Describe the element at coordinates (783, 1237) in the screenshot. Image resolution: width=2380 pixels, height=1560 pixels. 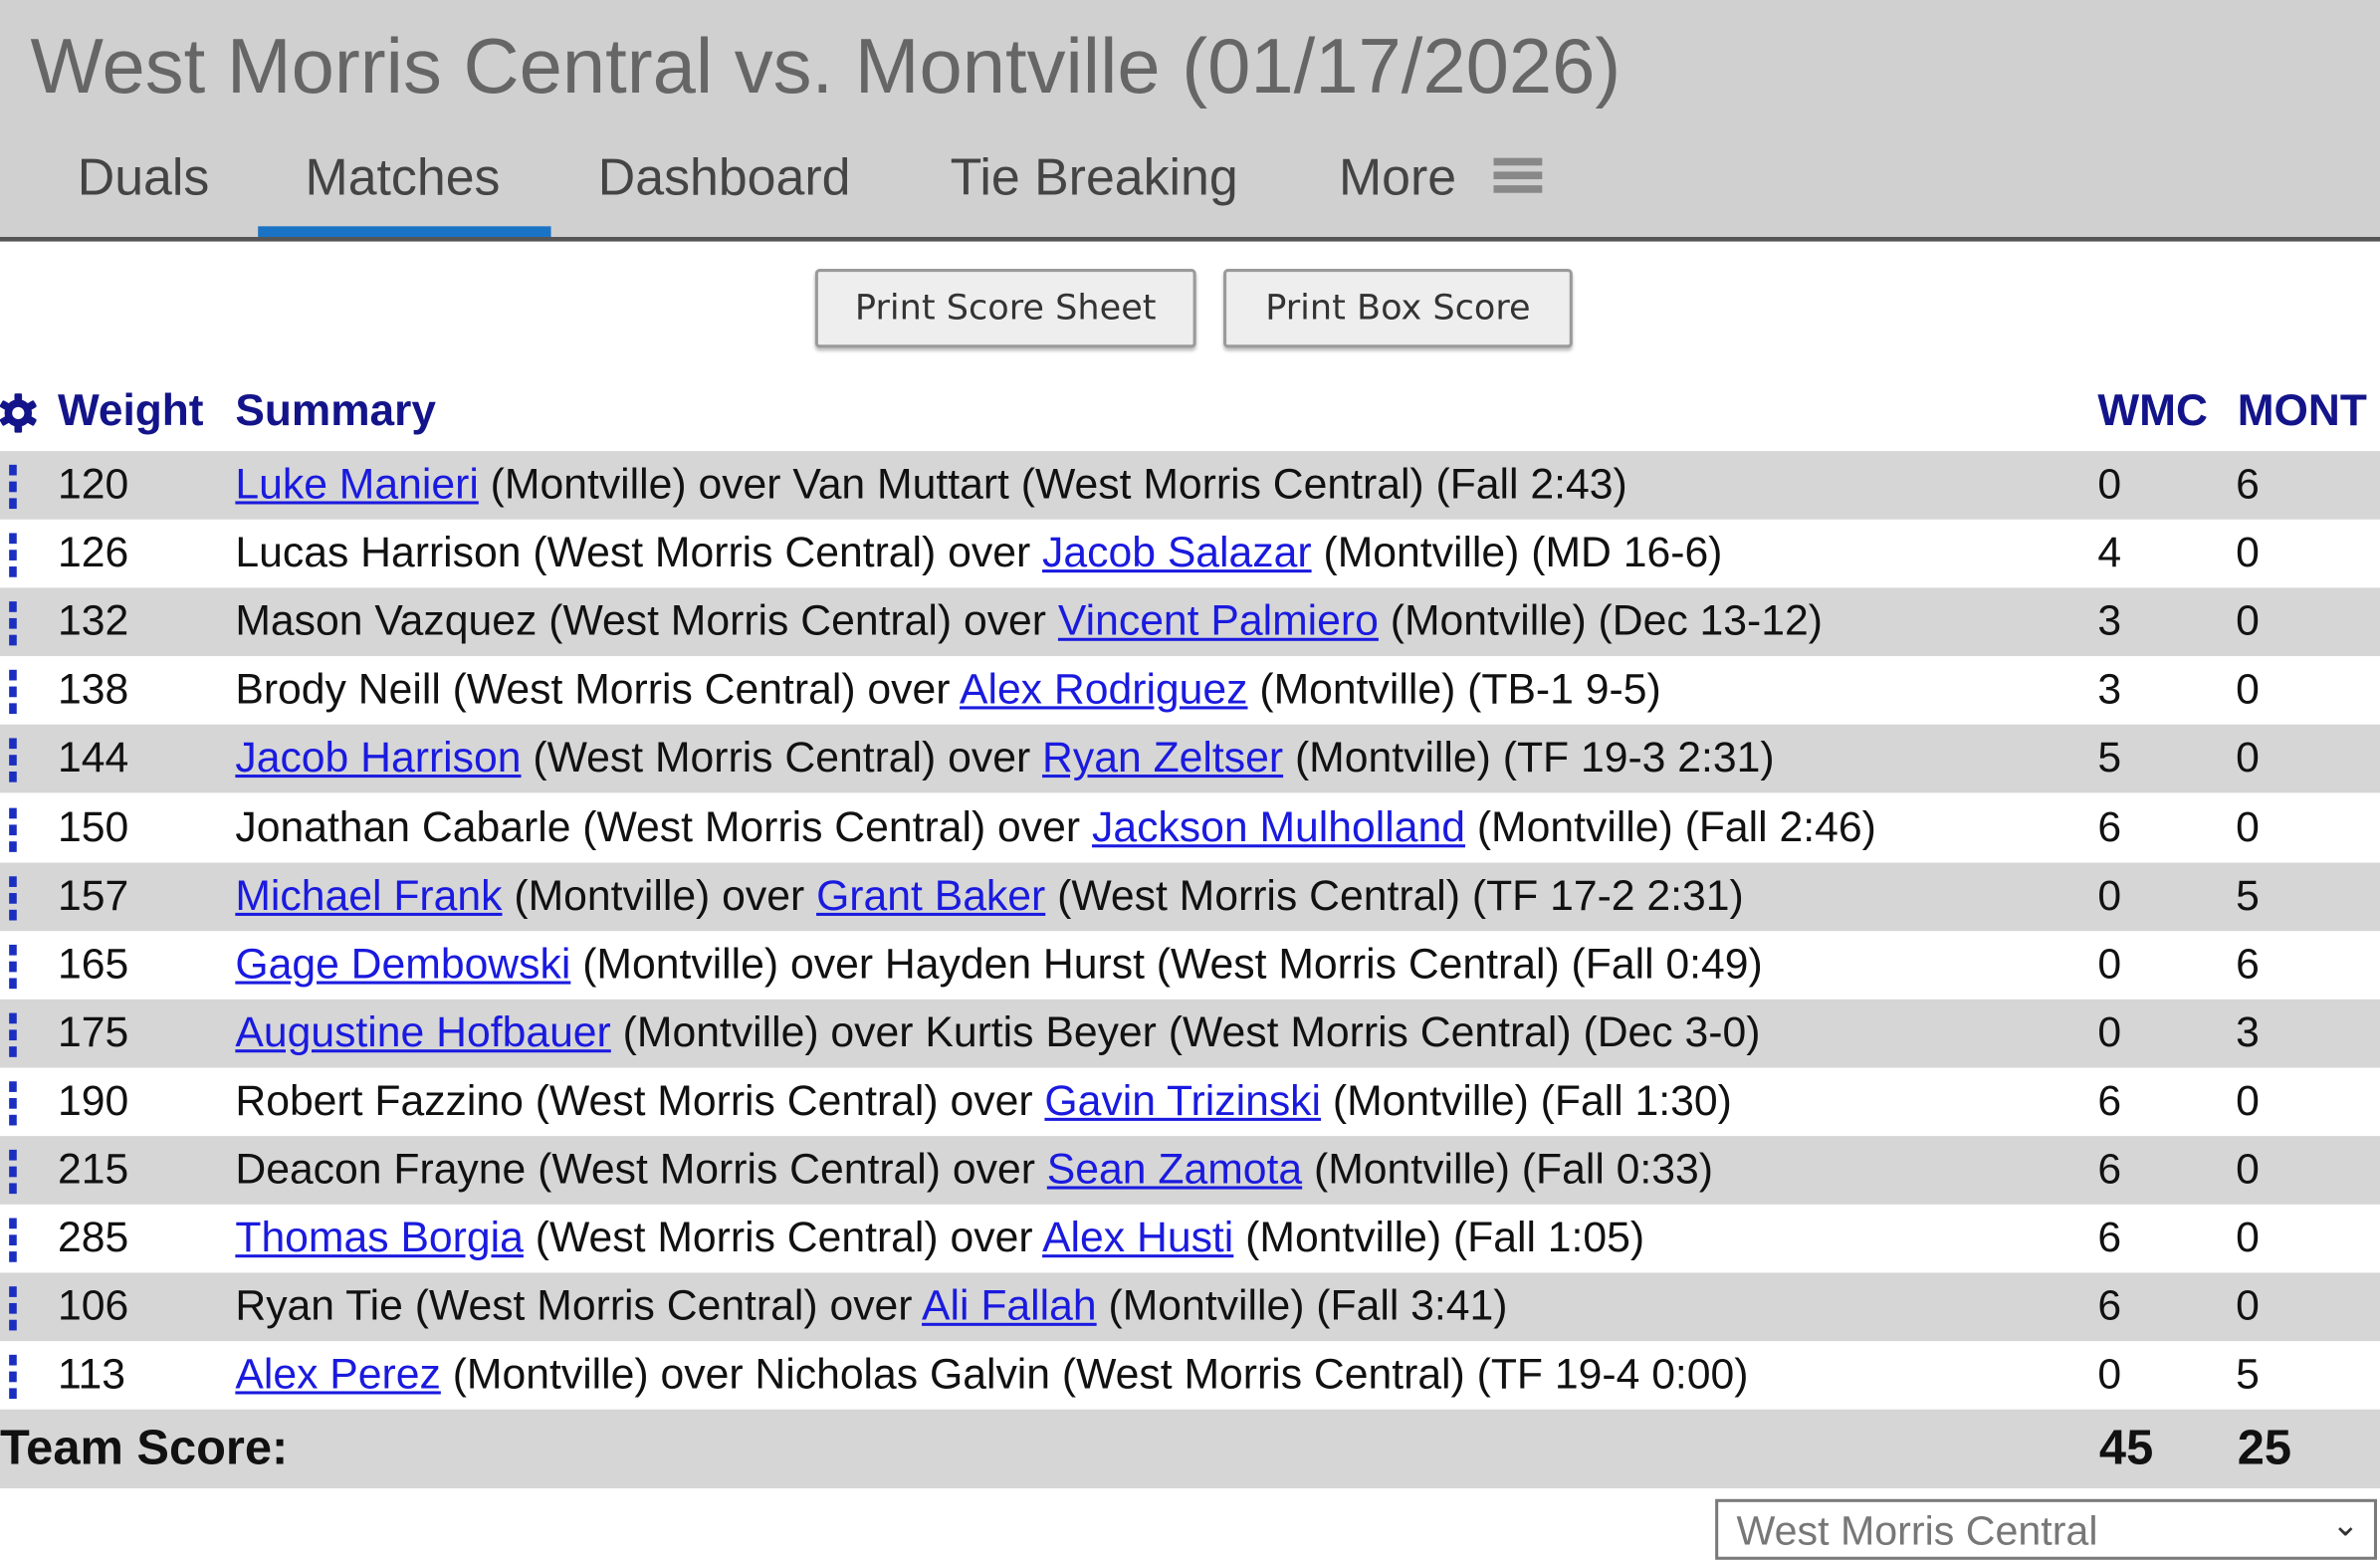
I see `summary-text: (West Morris Central) over` at that location.